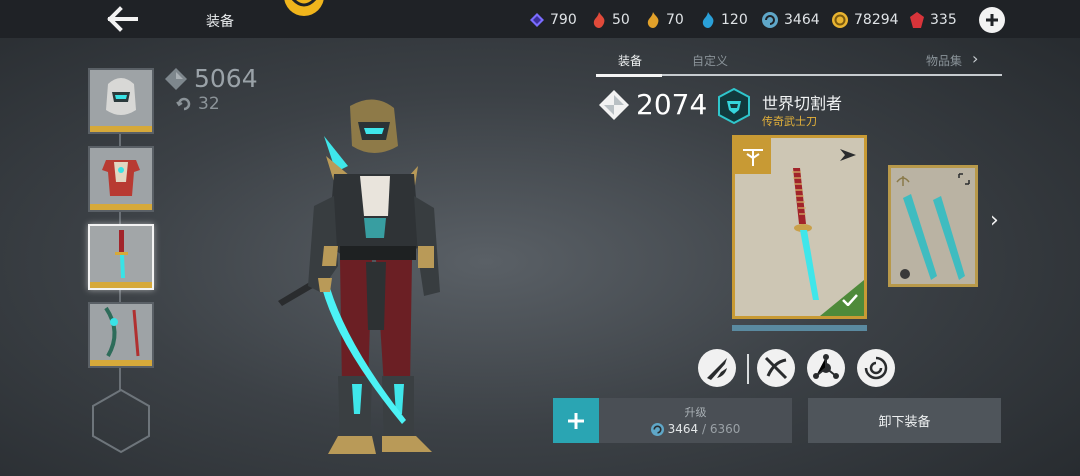  I want to click on bow-icon, so click(121, 332).